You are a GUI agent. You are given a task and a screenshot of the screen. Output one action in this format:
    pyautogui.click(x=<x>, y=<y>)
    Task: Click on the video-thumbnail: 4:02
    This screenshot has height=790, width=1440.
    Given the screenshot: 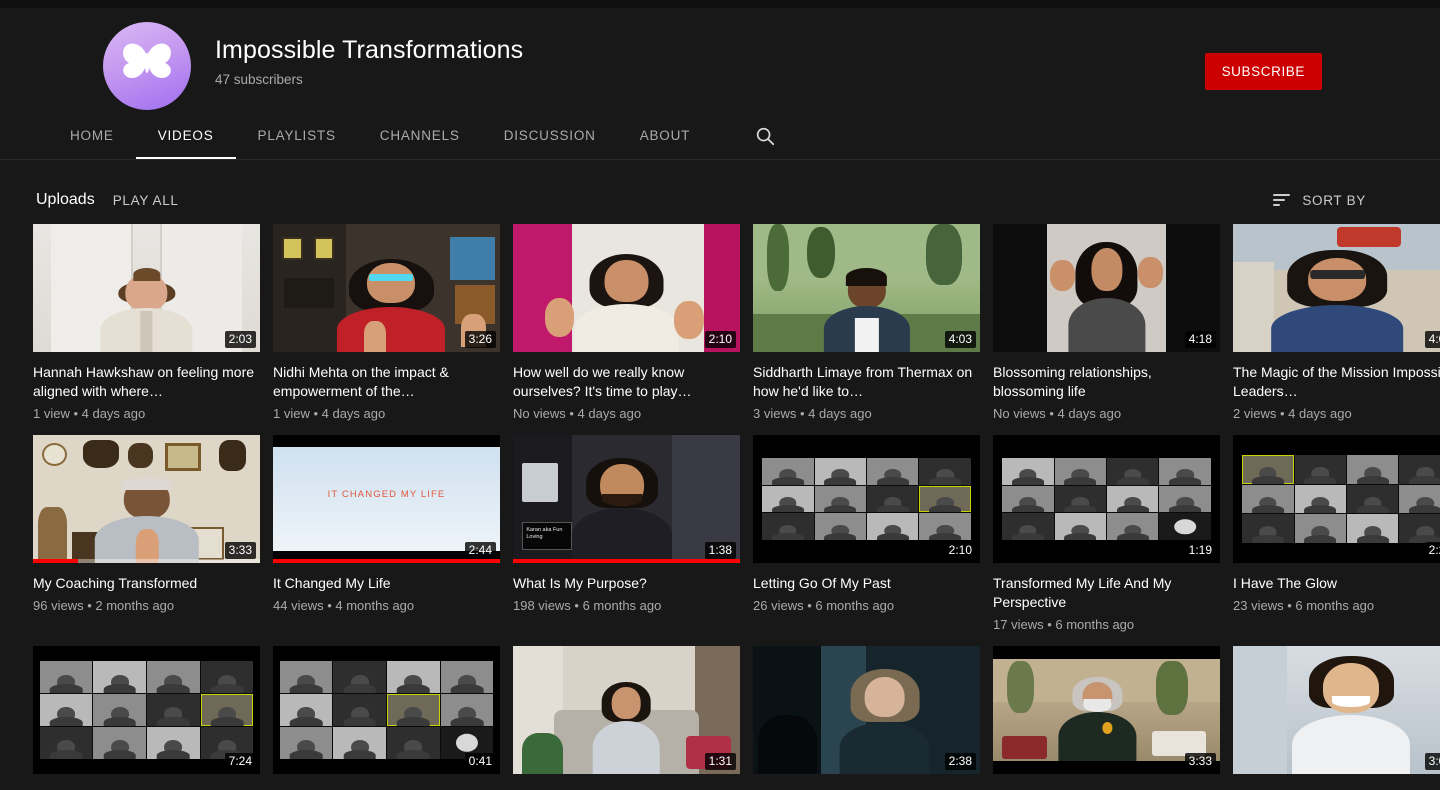 What is the action you would take?
    pyautogui.click(x=1336, y=288)
    